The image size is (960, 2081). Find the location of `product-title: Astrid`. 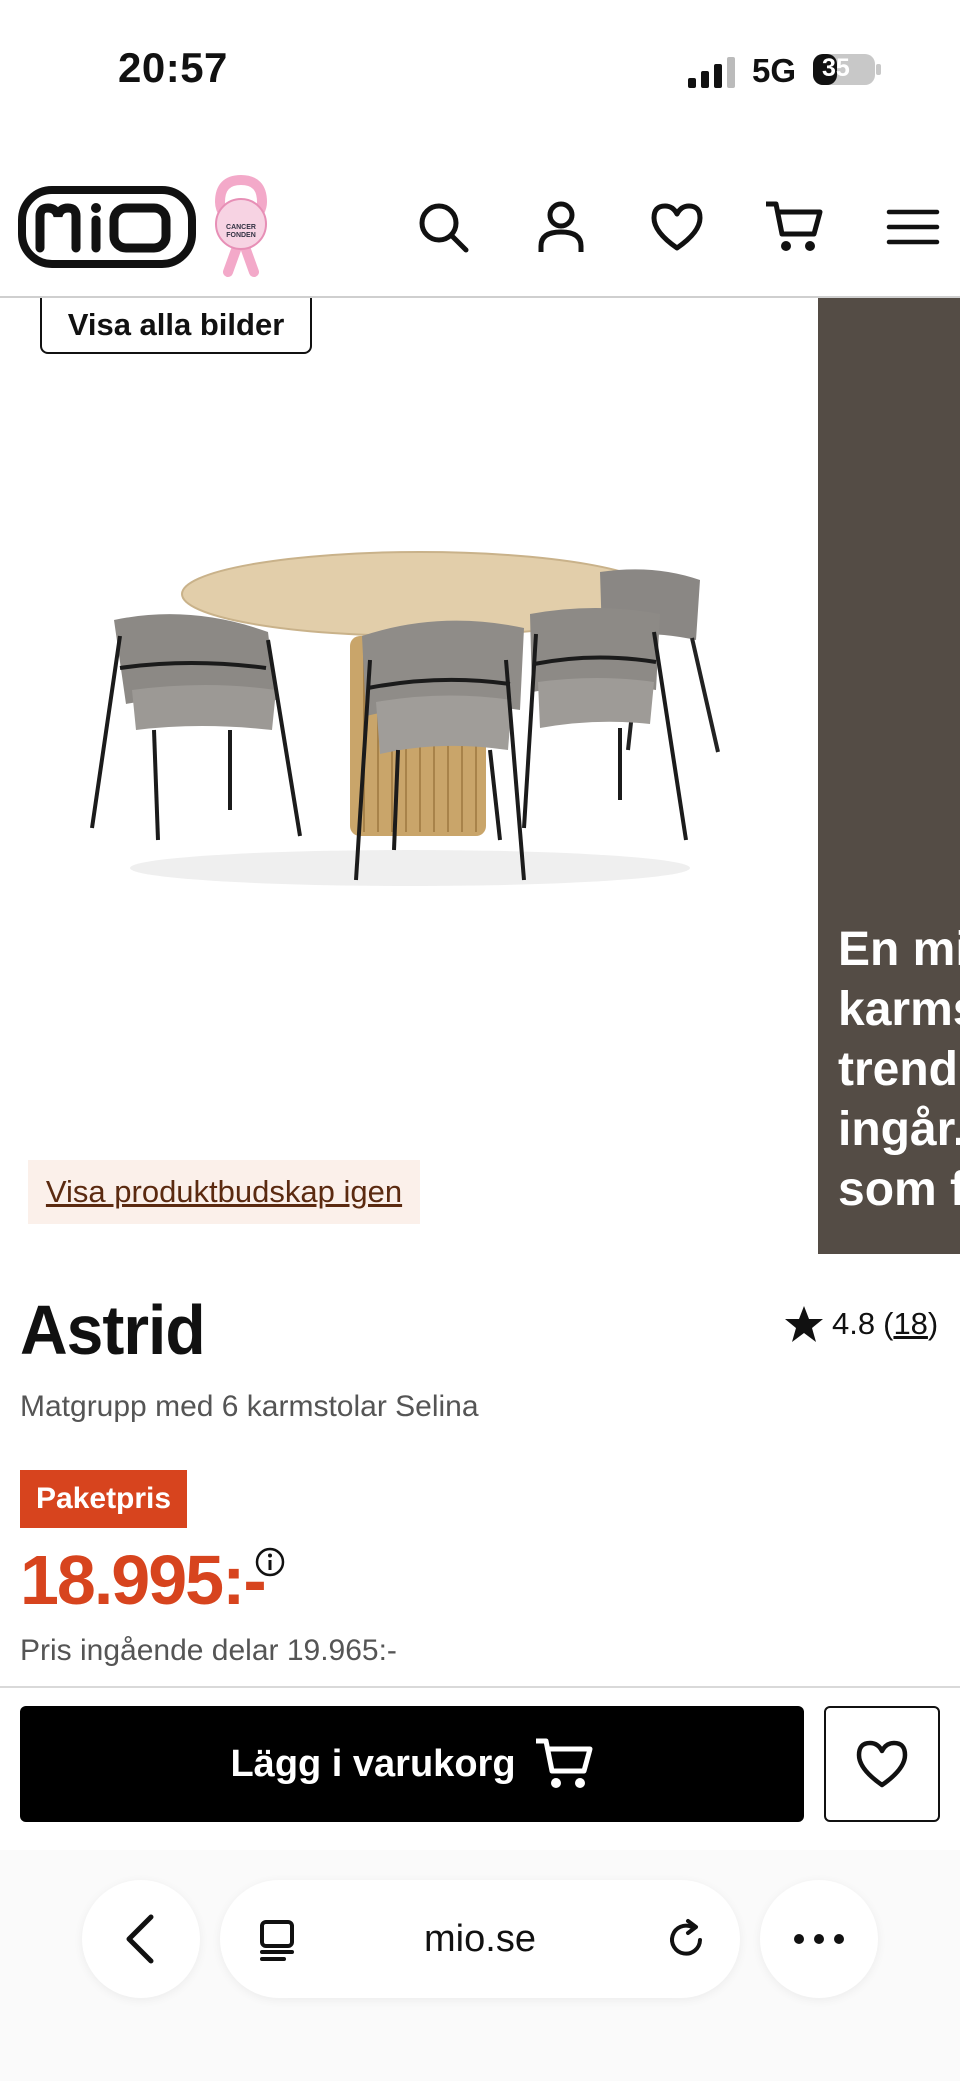

product-title: Astrid is located at coordinates (113, 1330).